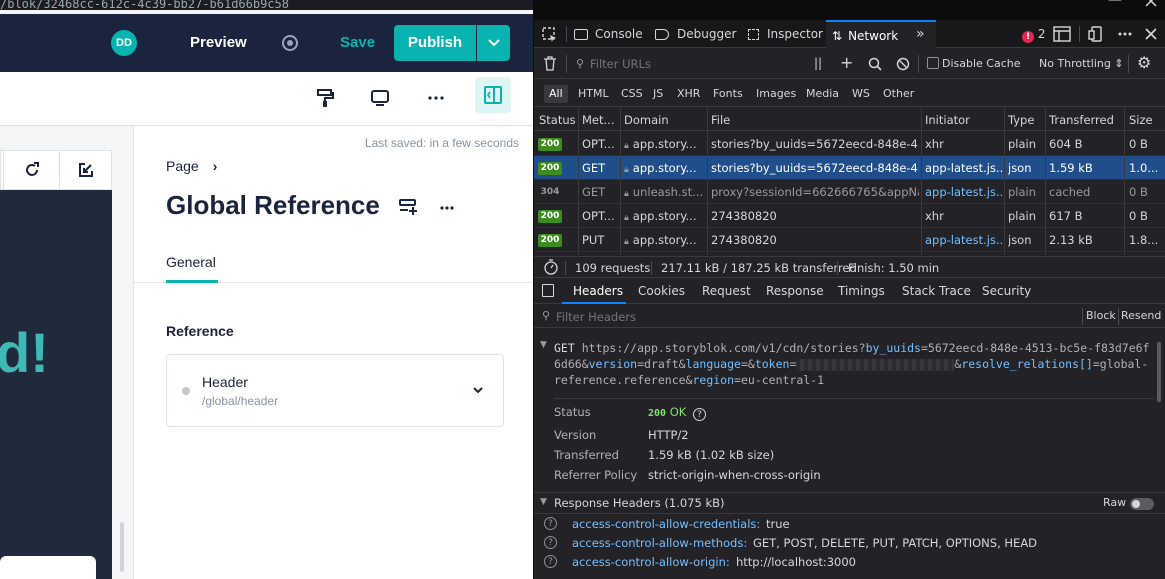  Describe the element at coordinates (1115, 4) in the screenshot. I see `minimize-icon: —` at that location.